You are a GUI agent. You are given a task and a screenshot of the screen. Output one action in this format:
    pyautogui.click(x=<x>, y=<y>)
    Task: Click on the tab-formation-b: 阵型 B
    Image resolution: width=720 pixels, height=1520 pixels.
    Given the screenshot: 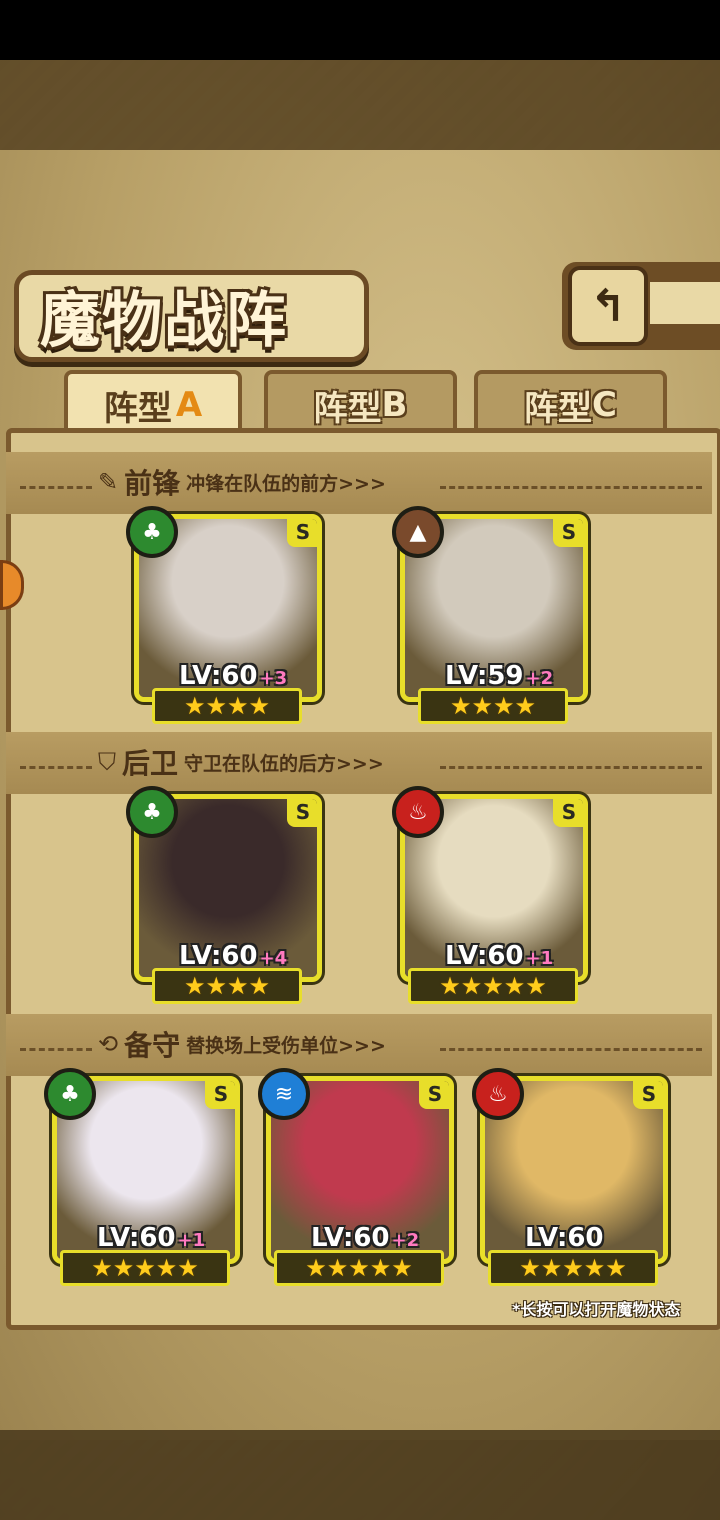 What is the action you would take?
    pyautogui.click(x=360, y=403)
    